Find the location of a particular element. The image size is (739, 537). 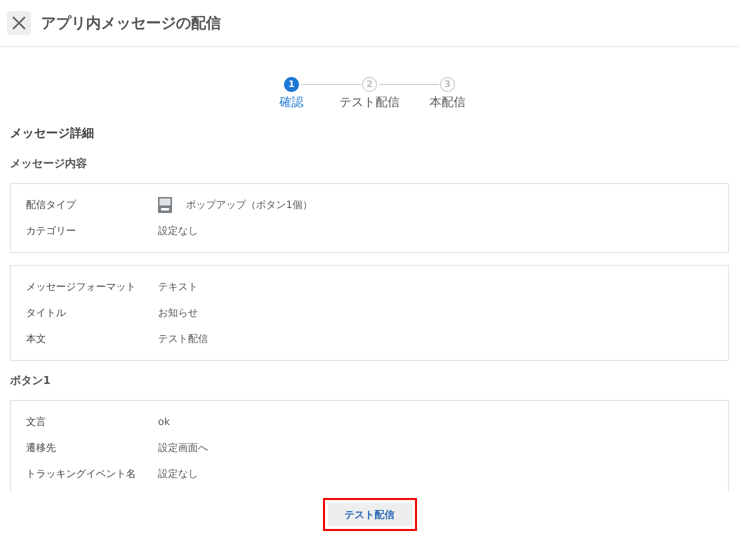

step-number: 3 is located at coordinates (447, 84).